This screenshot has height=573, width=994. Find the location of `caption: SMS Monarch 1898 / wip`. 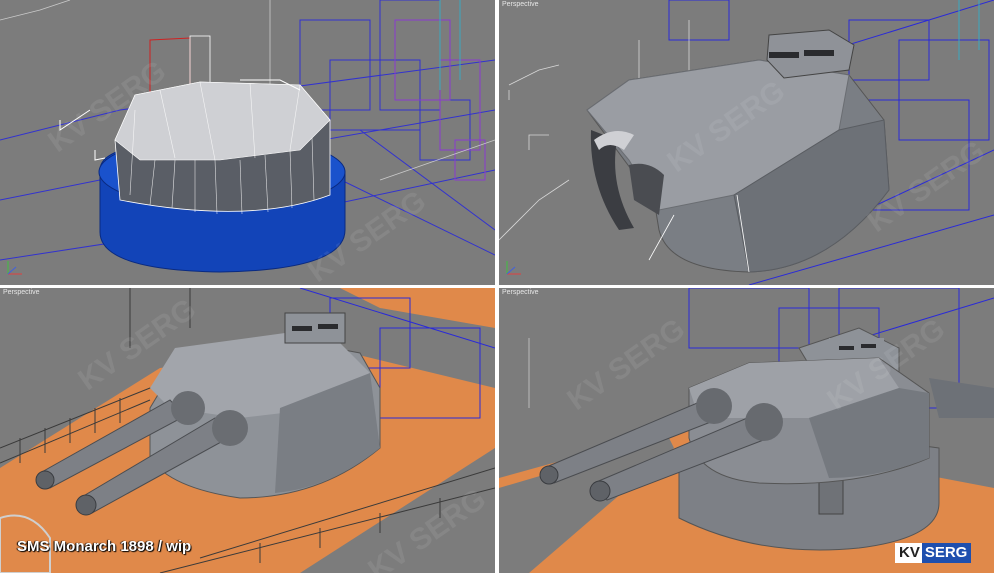

caption: SMS Monarch 1898 / wip is located at coordinates (104, 546).